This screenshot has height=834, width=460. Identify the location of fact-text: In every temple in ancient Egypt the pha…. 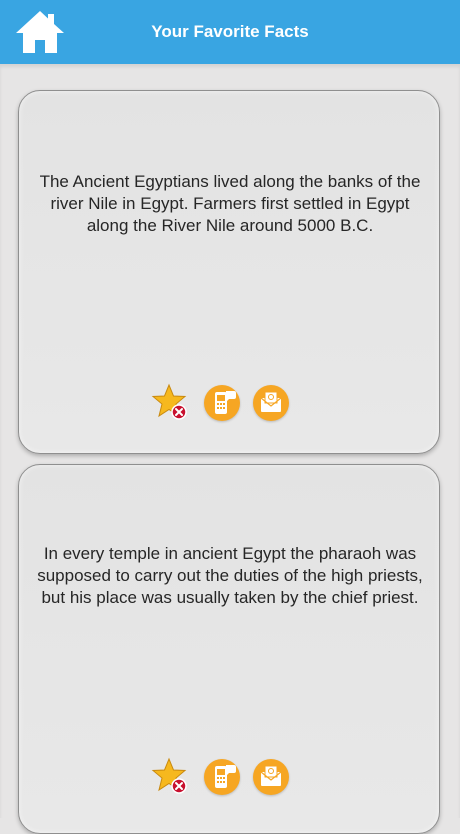
(230, 575).